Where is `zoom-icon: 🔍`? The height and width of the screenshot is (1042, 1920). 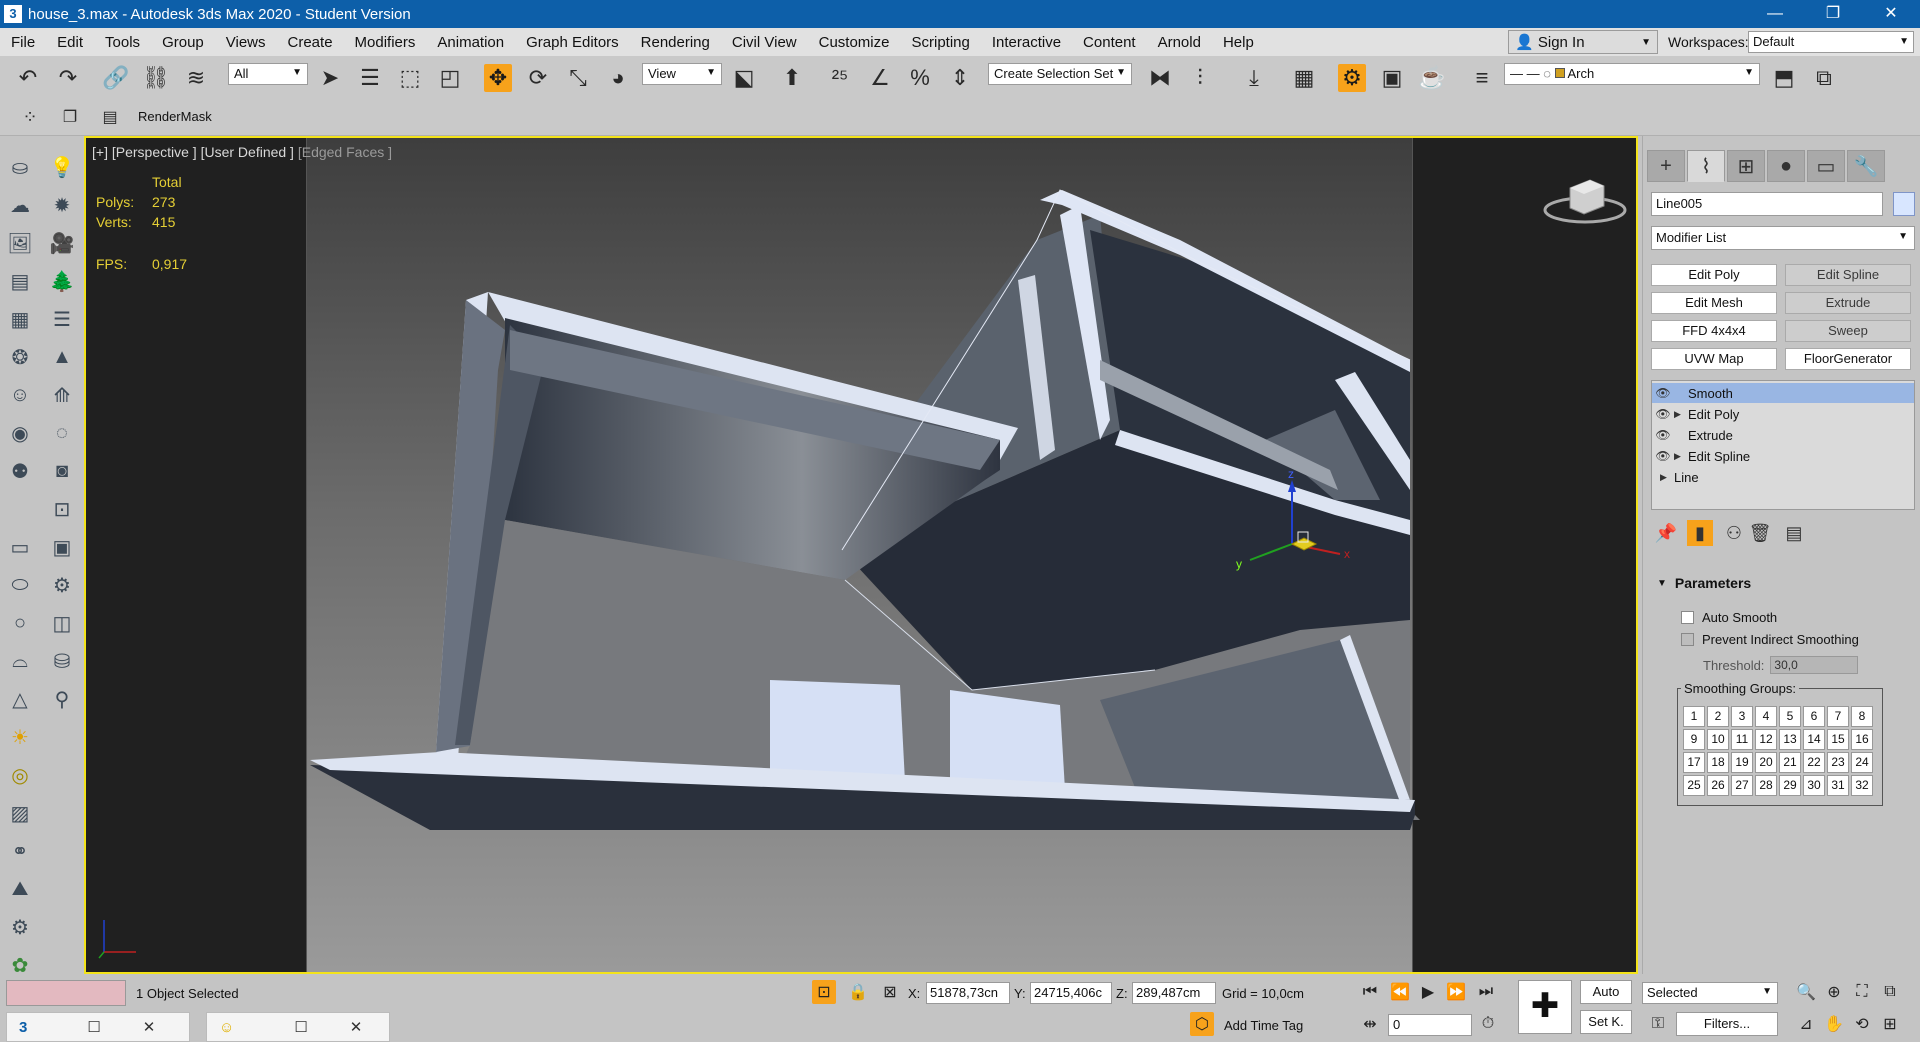 zoom-icon: 🔍 is located at coordinates (1806, 992).